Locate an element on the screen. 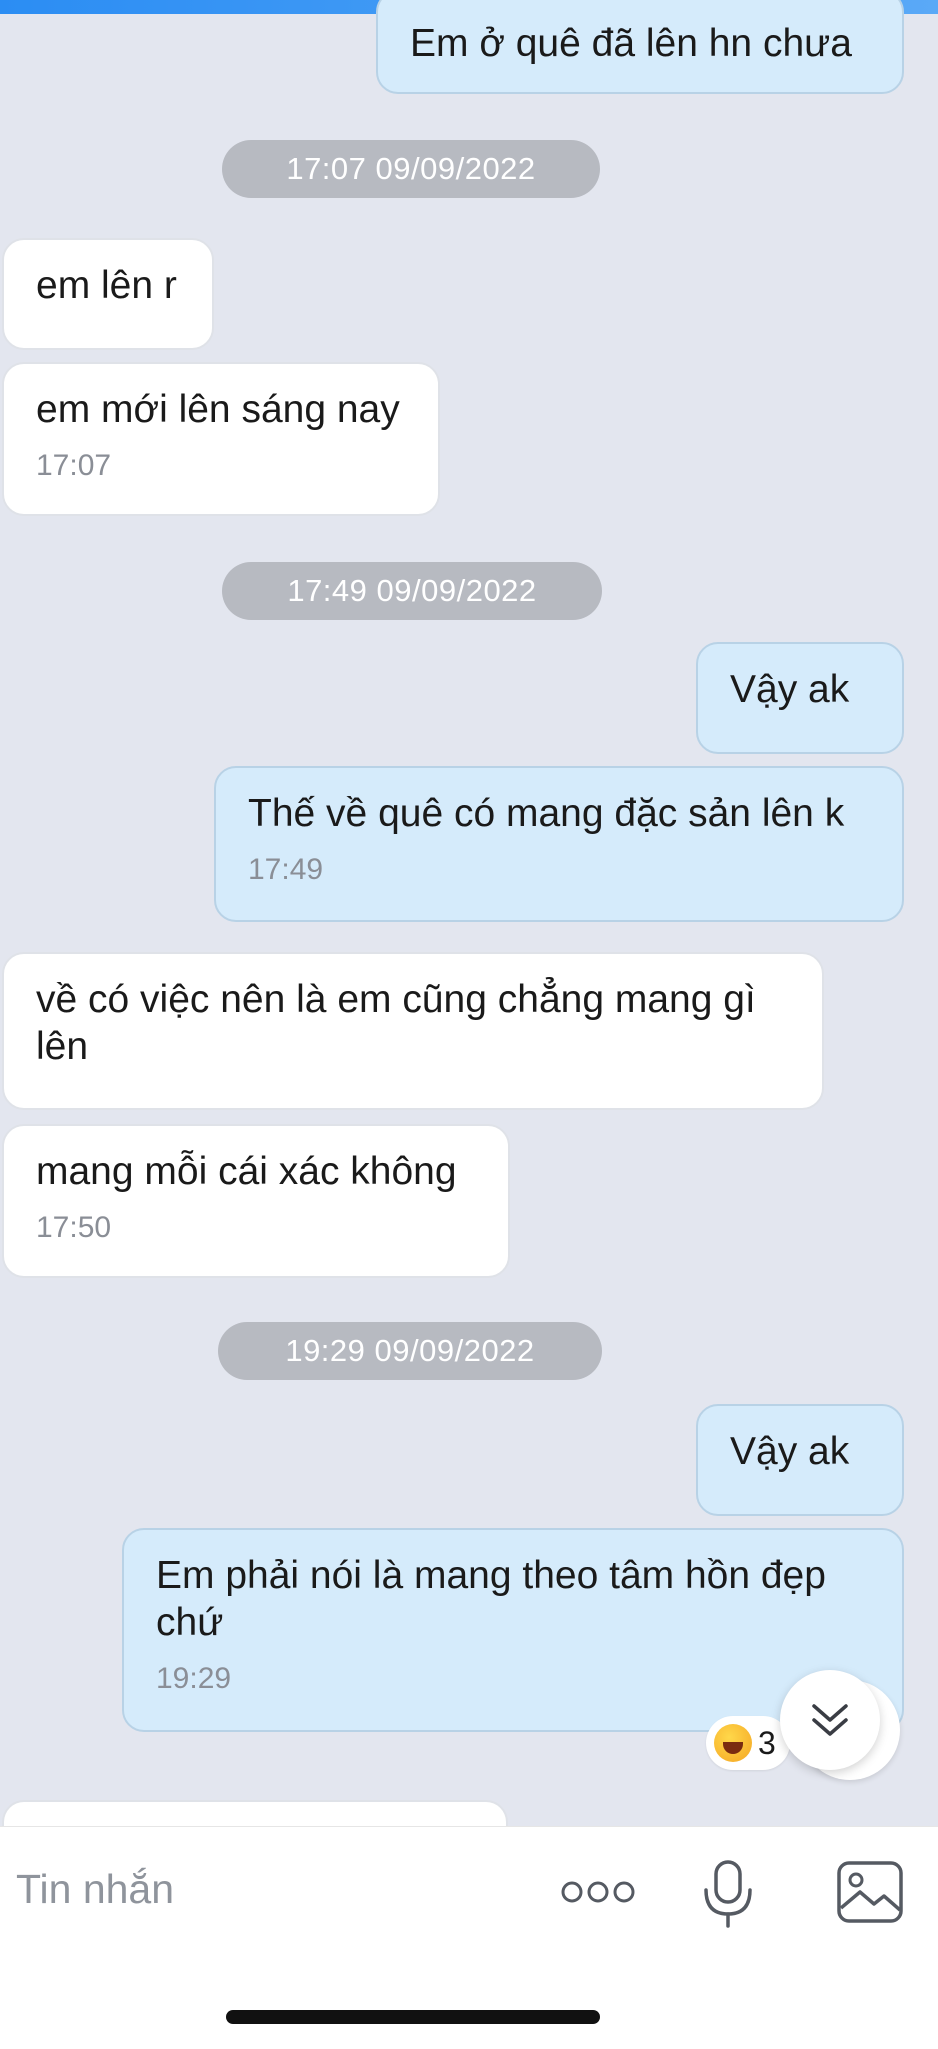  message-text: Thế về quê có mang đặc sản lên k is located at coordinates (546, 813).